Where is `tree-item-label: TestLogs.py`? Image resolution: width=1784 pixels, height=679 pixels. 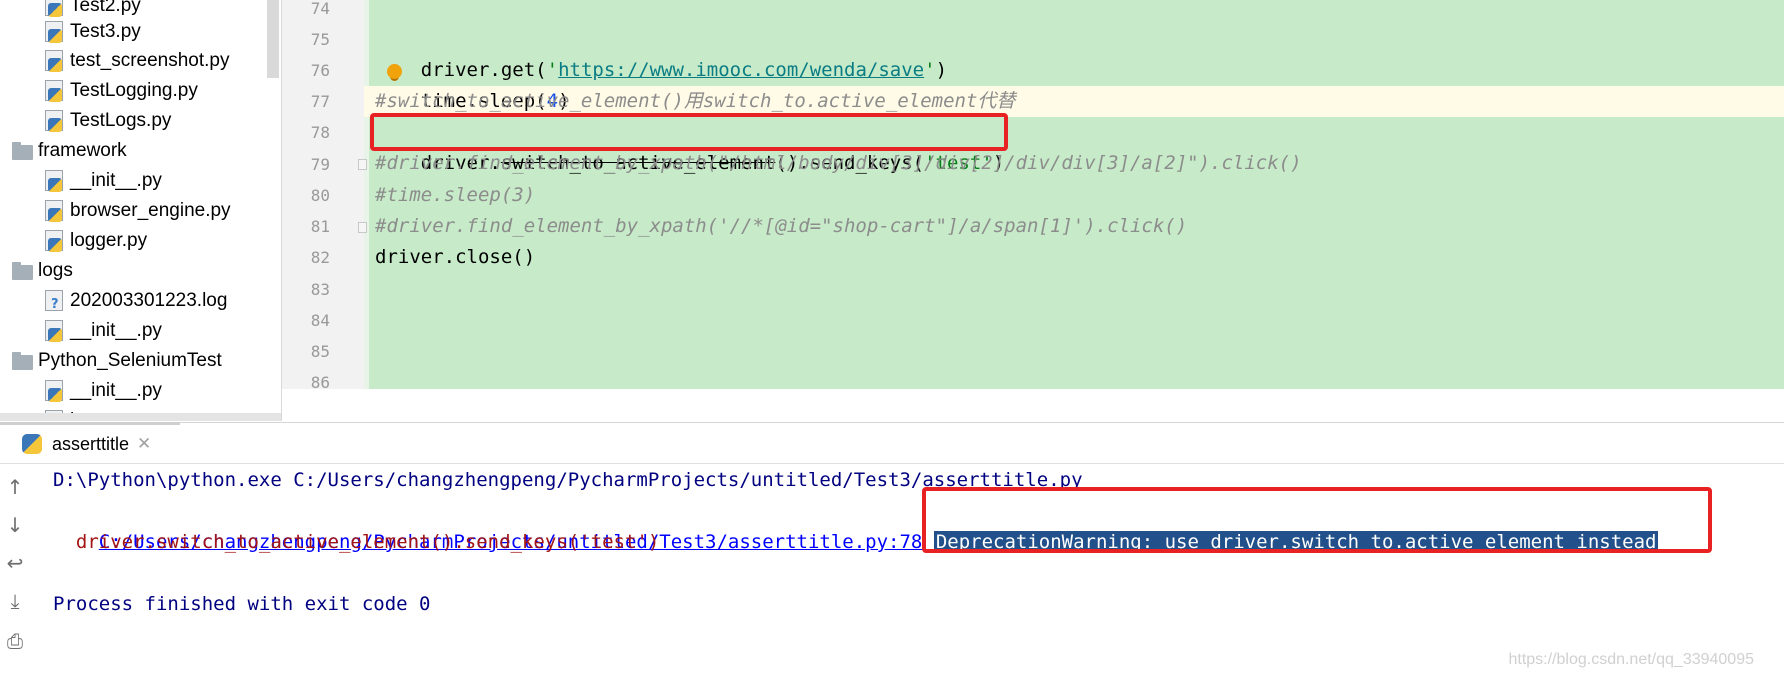
tree-item-label: TestLogs.py is located at coordinates (121, 120).